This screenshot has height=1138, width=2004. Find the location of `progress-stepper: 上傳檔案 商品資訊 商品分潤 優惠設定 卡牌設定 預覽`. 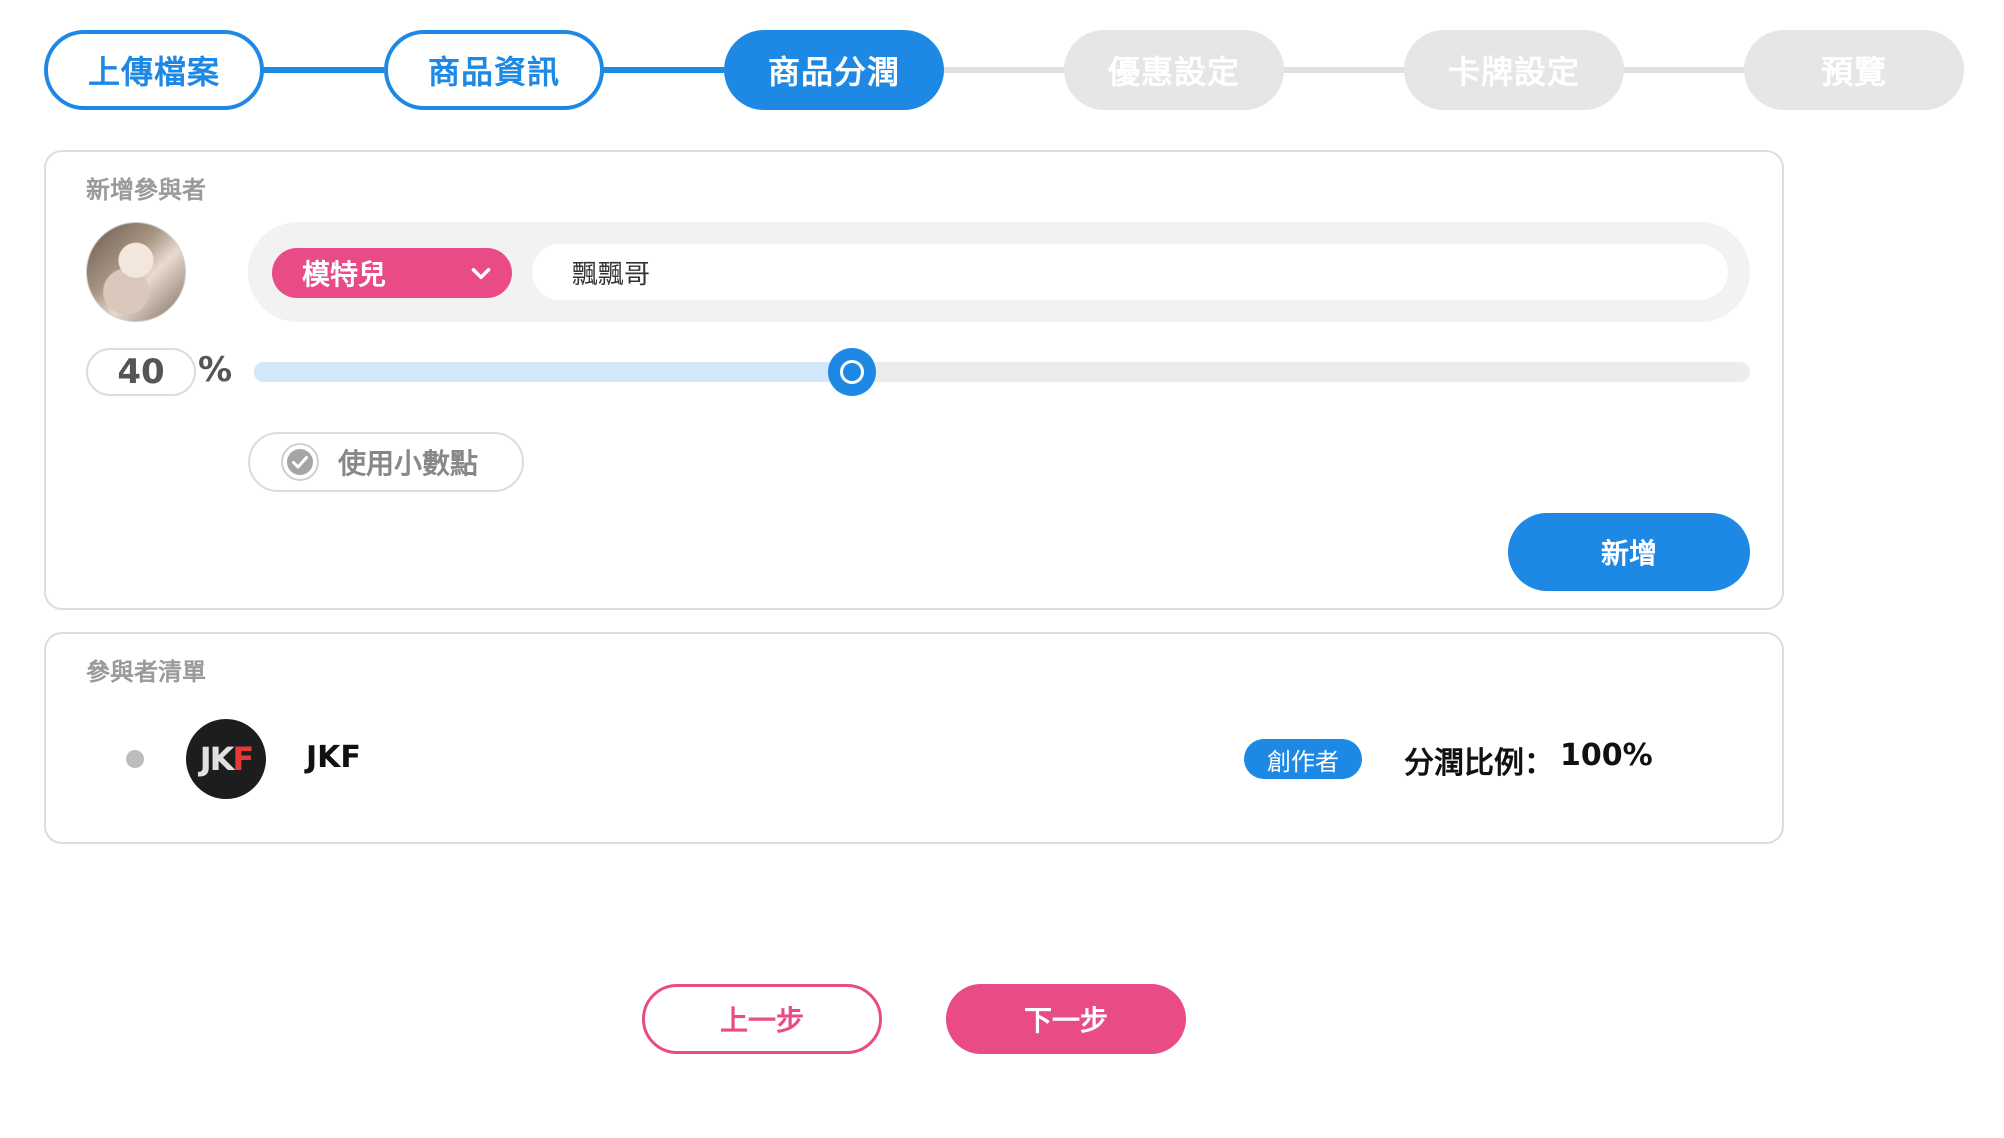

progress-stepper: 上傳檔案 商品資訊 商品分潤 優惠設定 卡牌設定 預覽 is located at coordinates (1004, 70).